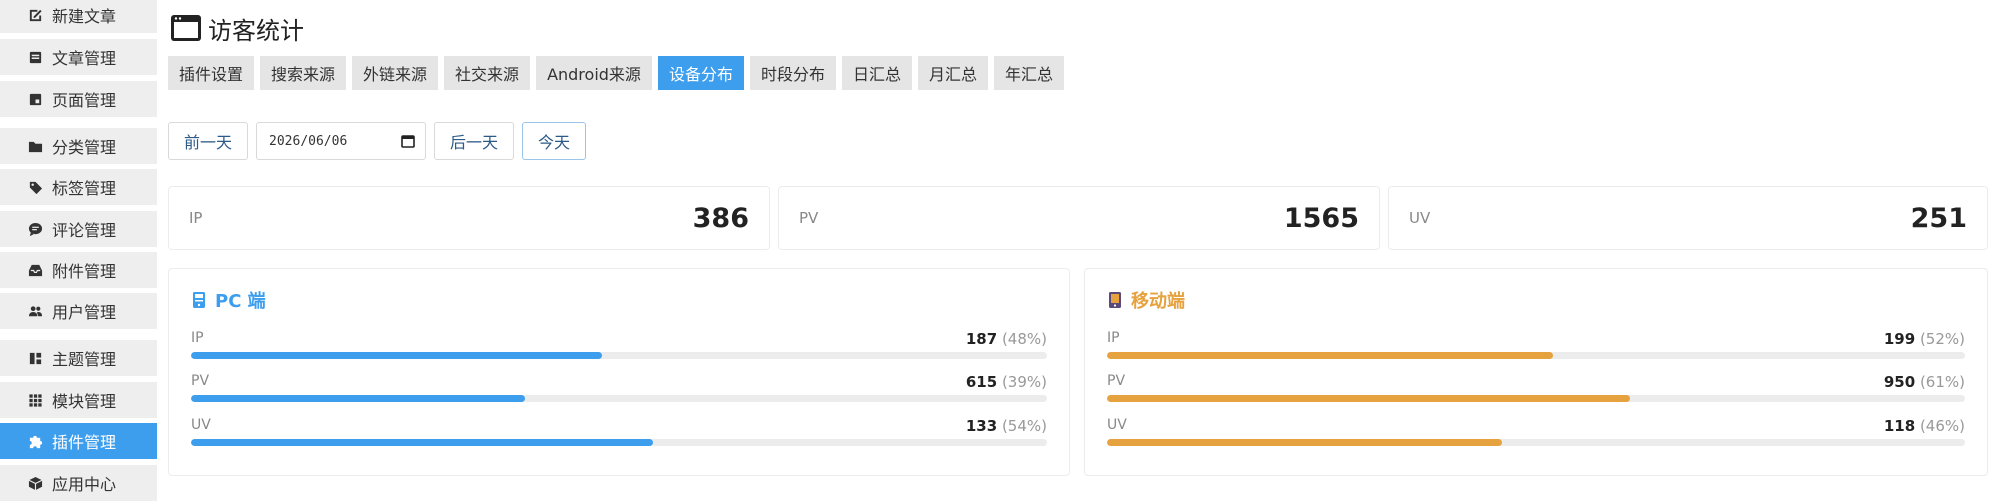 The width and height of the screenshot is (1998, 501). I want to click on sidebar-item-new-post: 新建文章, so click(78, 16).